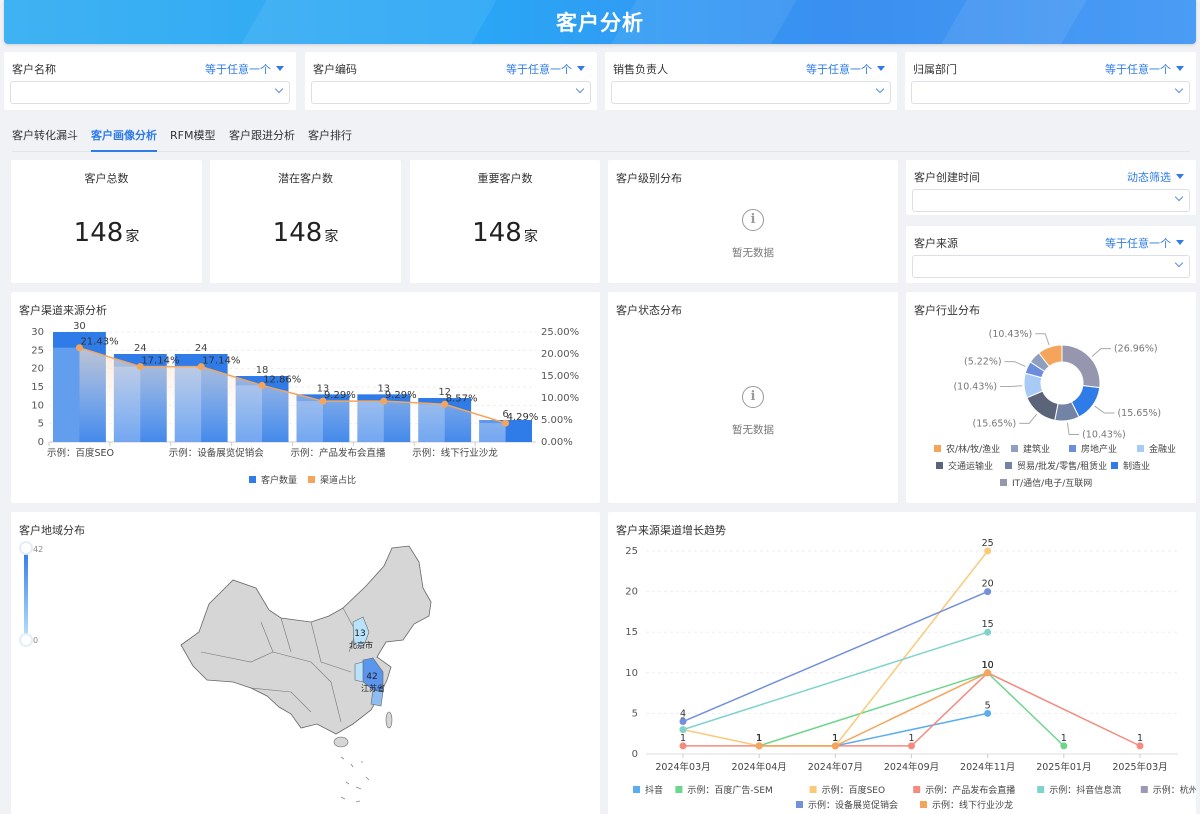 The width and height of the screenshot is (1200, 814). Describe the element at coordinates (389, 720) in the screenshot. I see `map-region-taiwan` at that location.